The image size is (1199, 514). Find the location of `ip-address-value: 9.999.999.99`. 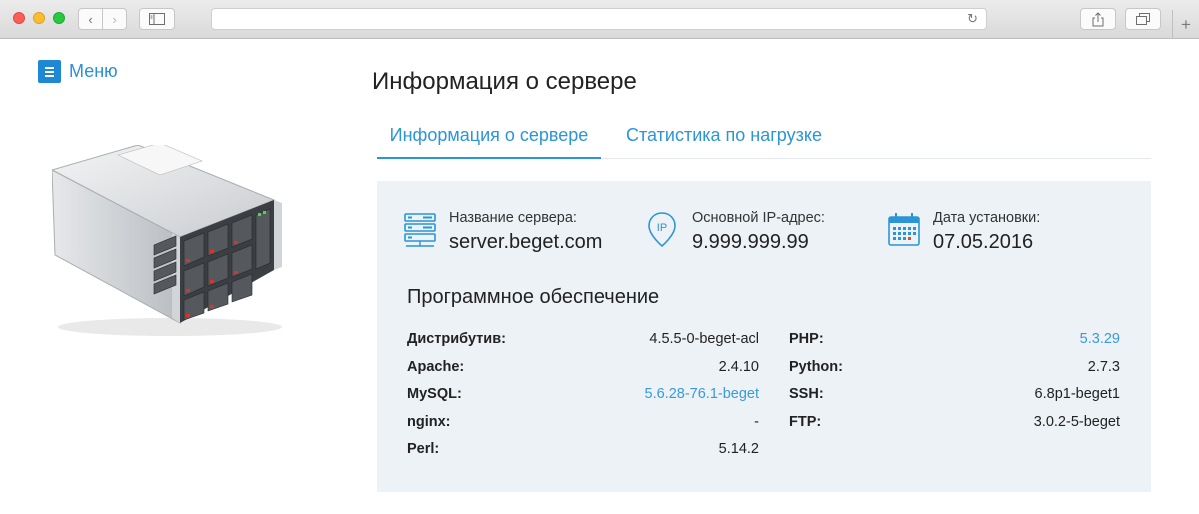

ip-address-value: 9.999.999.99 is located at coordinates (750, 242).